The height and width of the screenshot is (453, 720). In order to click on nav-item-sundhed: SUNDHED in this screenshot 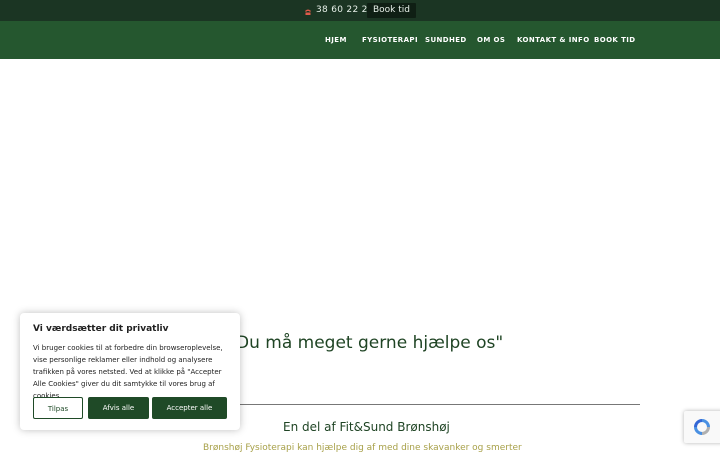, I will do `click(446, 40)`.